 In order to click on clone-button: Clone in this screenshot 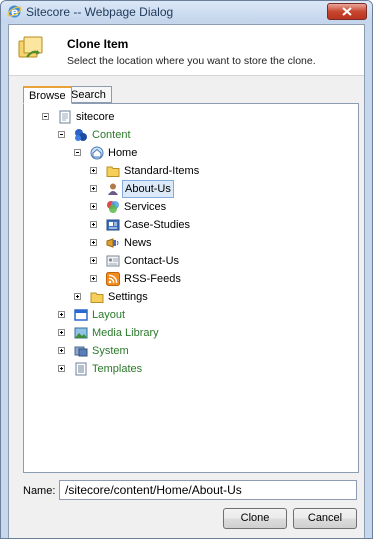, I will do `click(255, 518)`.